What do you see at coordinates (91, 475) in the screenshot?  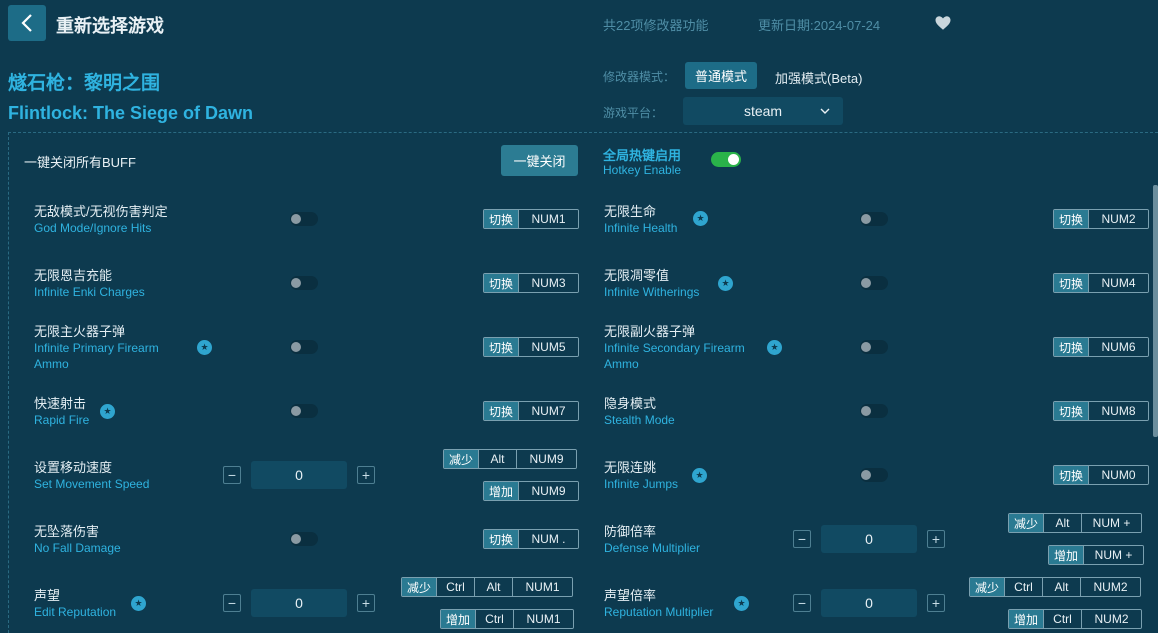 I see `cheat-item: 设置移动速度 Set Movement Speed` at bounding box center [91, 475].